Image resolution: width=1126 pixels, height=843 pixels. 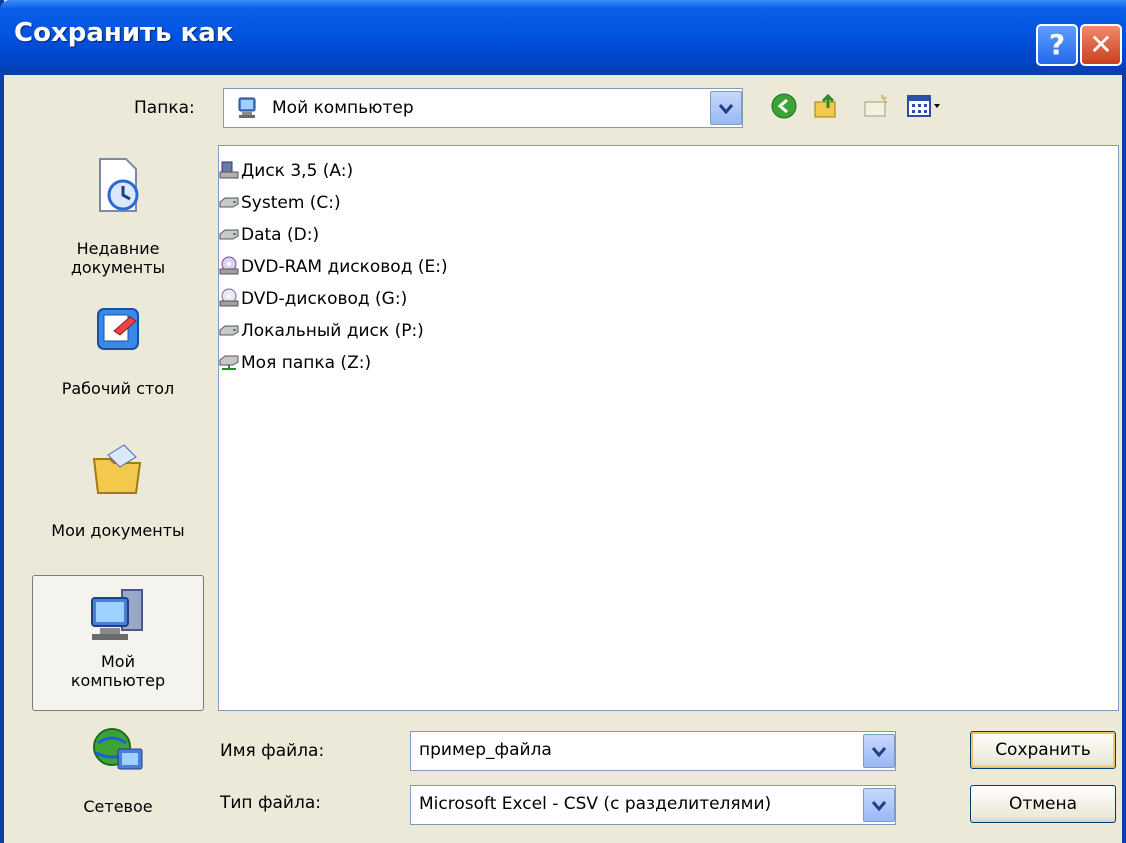 I want to click on help-button: ?, so click(x=1057, y=45).